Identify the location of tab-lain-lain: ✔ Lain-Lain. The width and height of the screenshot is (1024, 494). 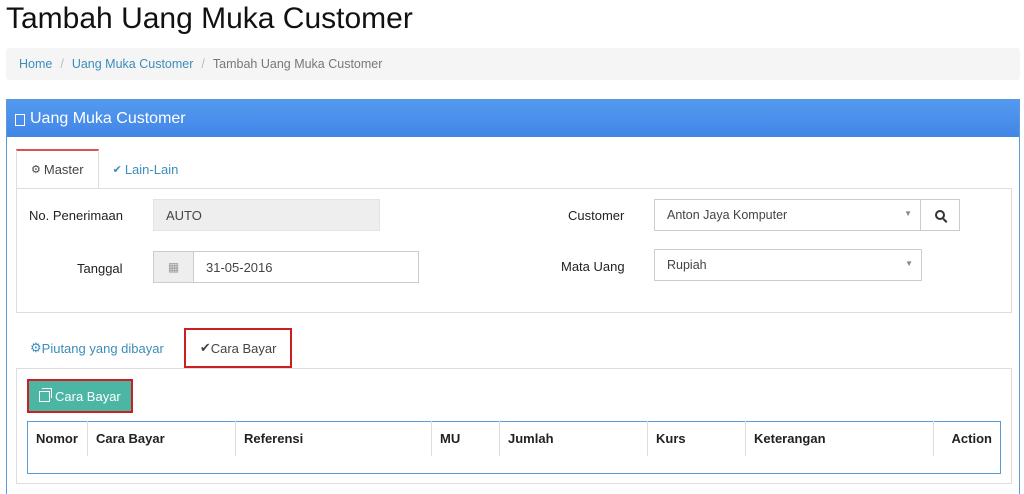
(146, 169).